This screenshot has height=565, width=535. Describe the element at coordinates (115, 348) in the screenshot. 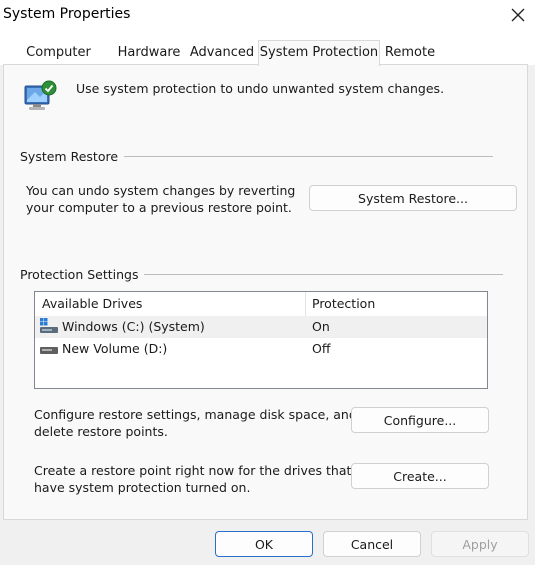

I see `drive-name: New Volume (D:)` at that location.